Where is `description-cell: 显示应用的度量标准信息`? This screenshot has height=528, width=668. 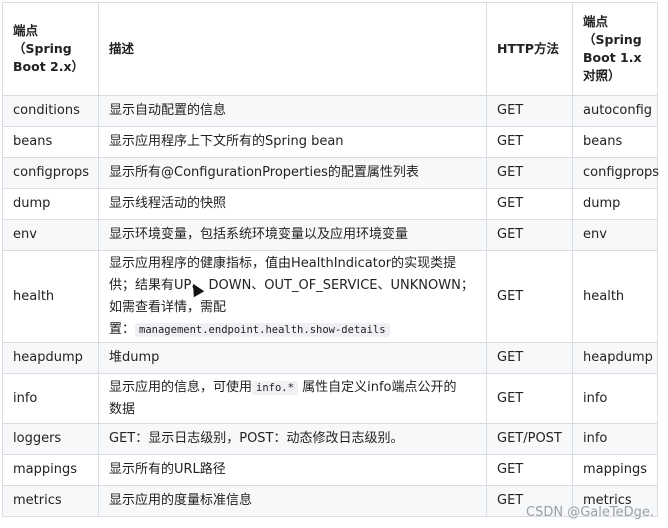
description-cell: 显示应用的度量标准信息 is located at coordinates (292, 501).